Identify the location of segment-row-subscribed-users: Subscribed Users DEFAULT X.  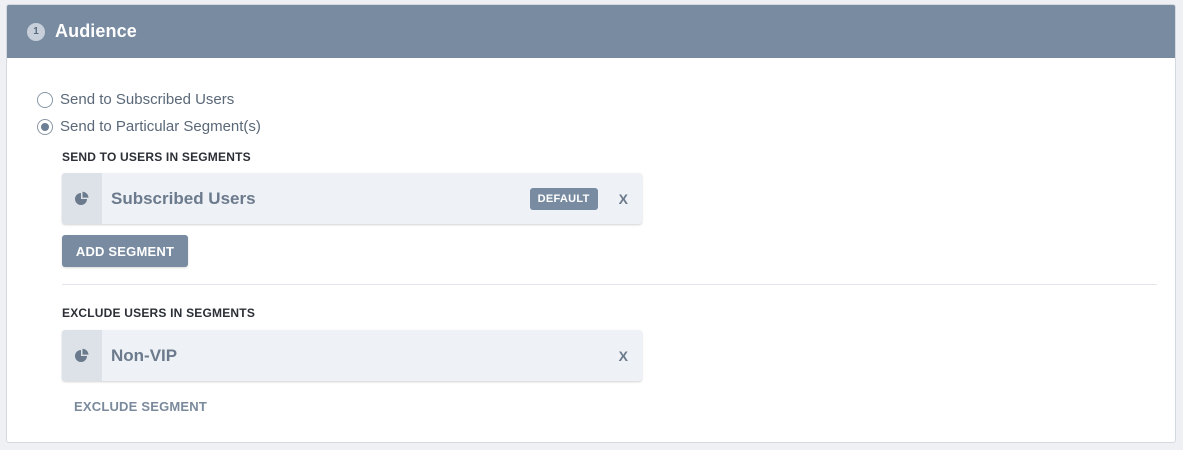
(352, 198).